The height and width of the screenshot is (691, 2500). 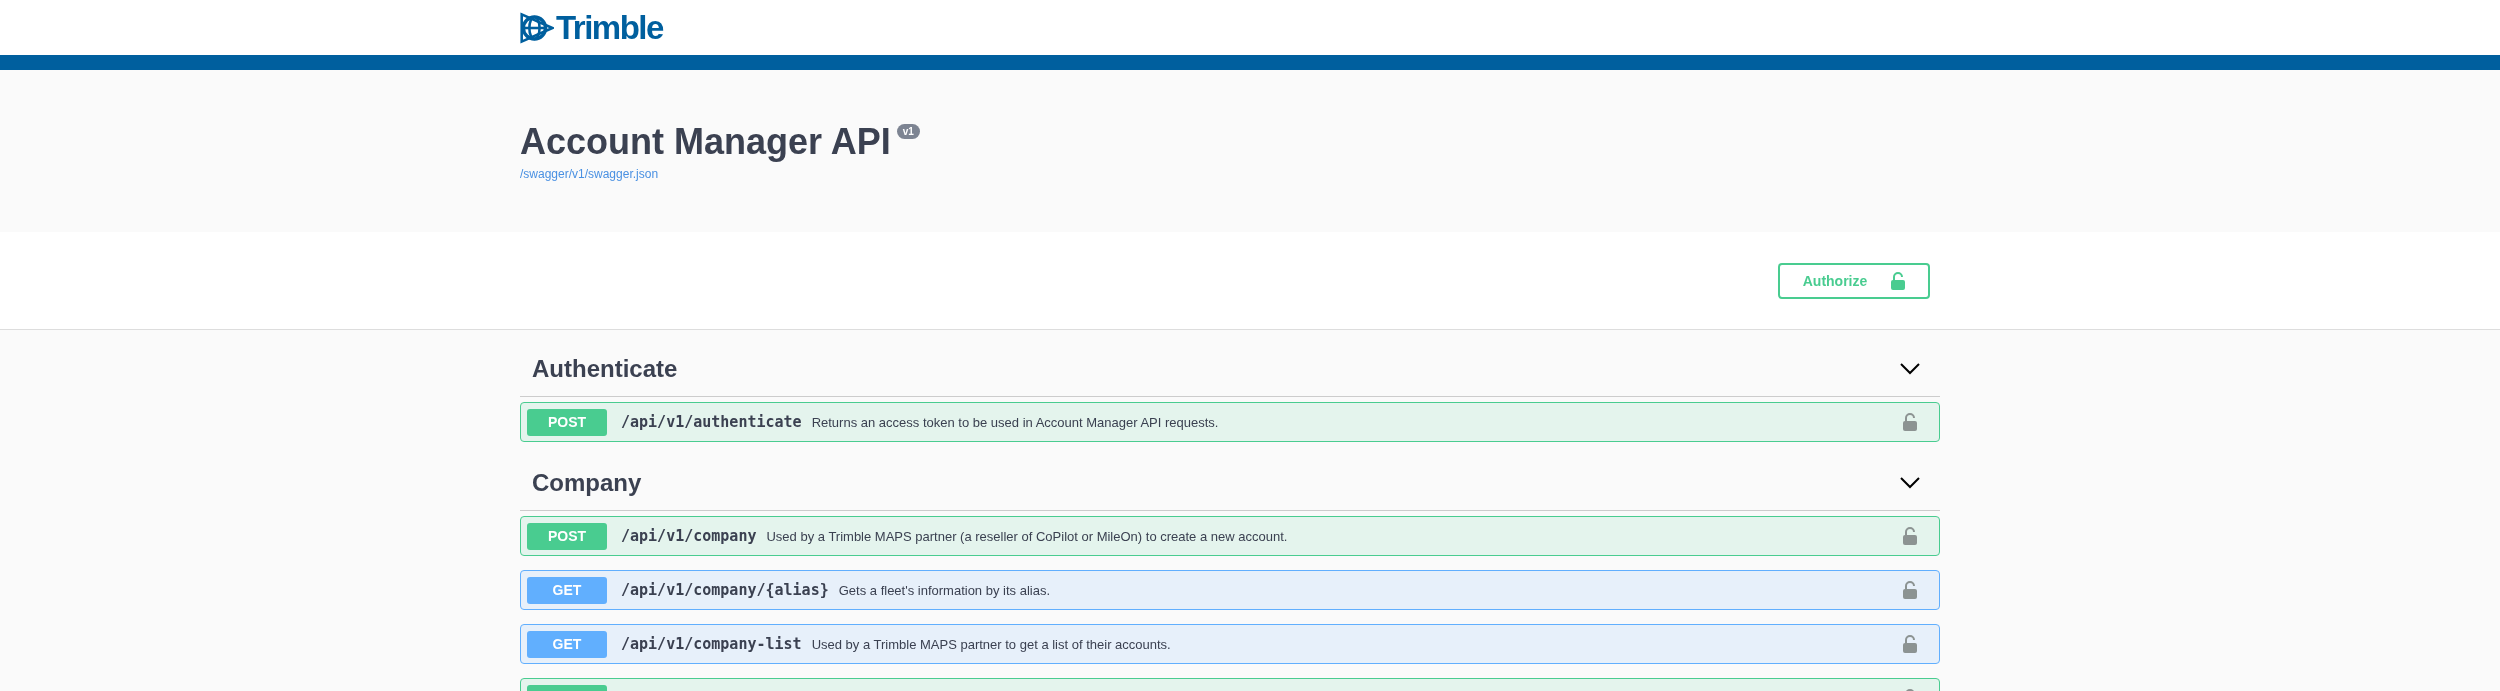 I want to click on trimble-logo: Trimble, so click(x=591, y=27).